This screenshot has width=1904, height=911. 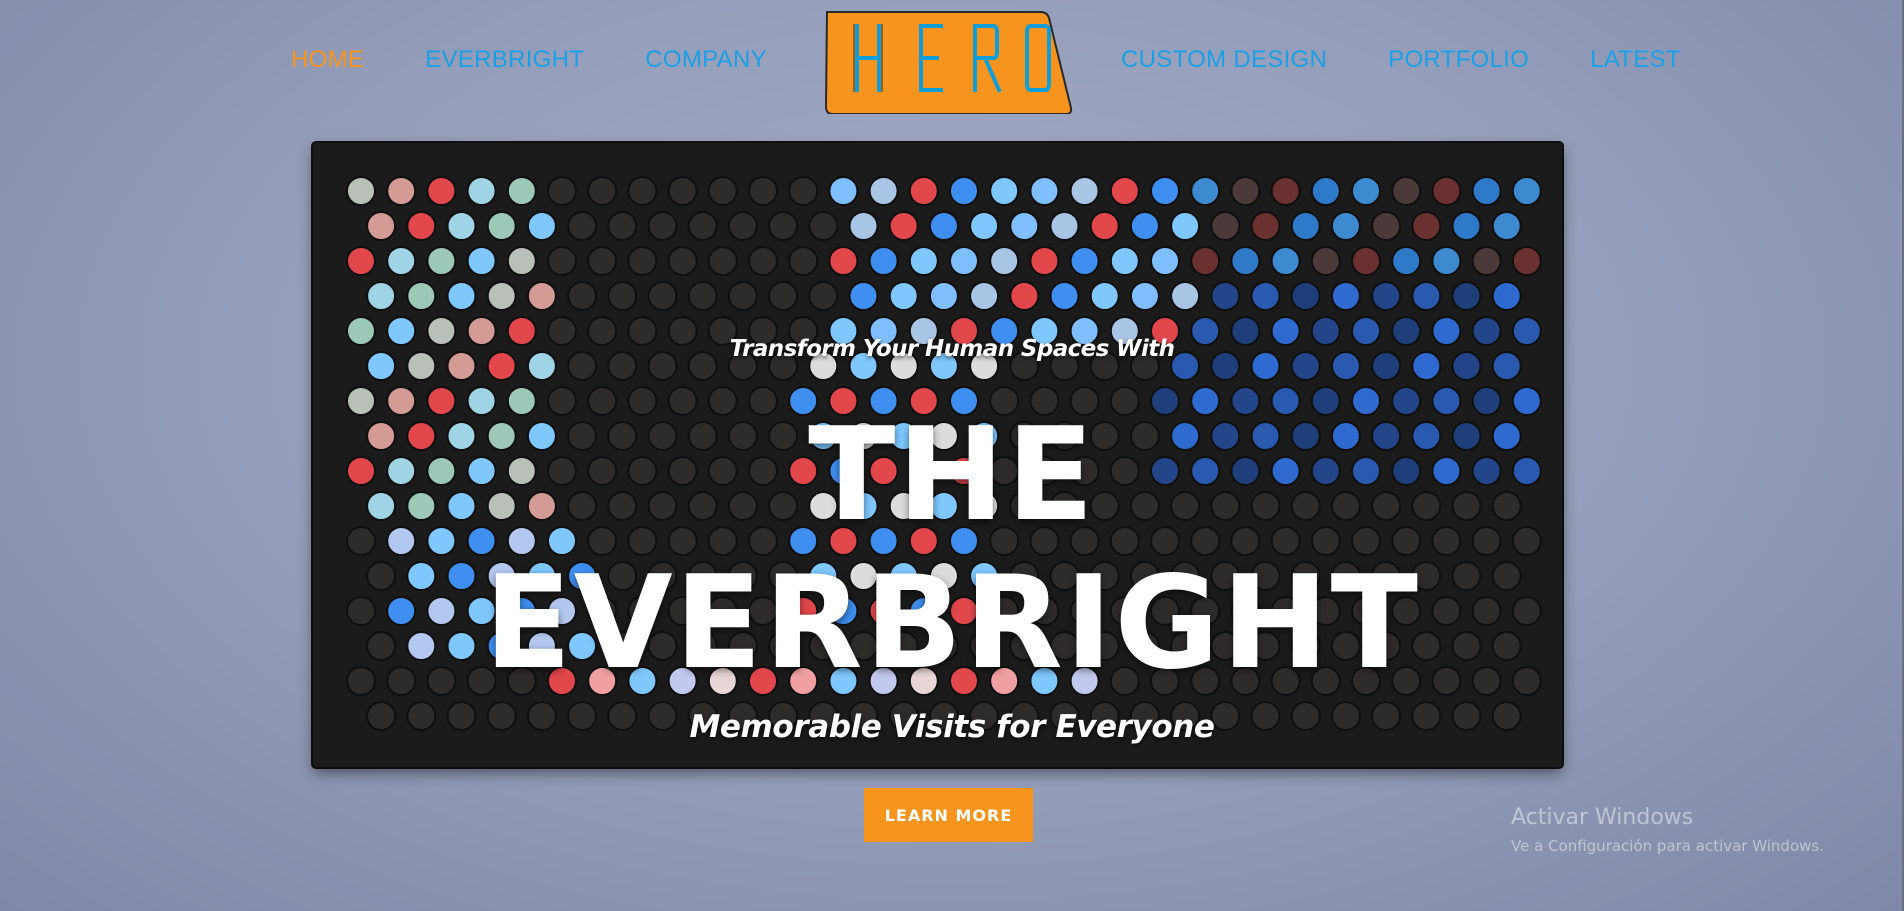 I want to click on hero-subtitle: Memorable Visits for Everyone, so click(x=952, y=727).